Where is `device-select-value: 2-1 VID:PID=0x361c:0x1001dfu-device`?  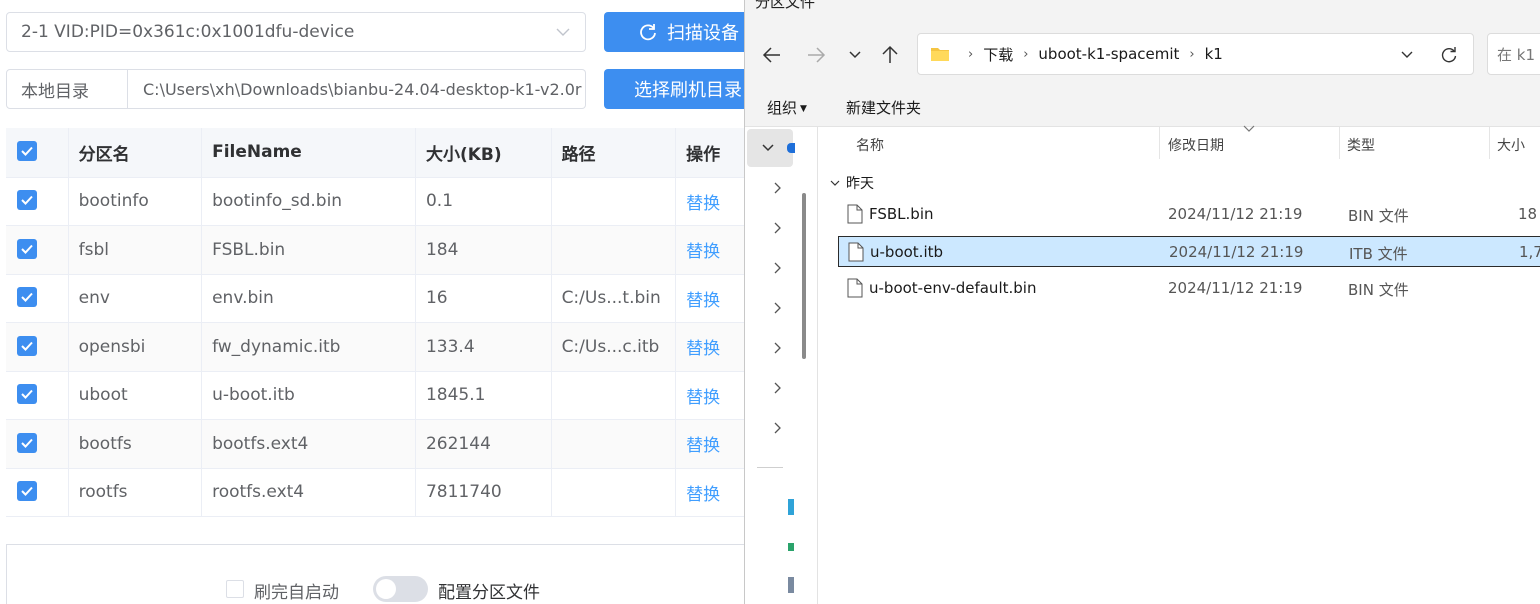 device-select-value: 2-1 VID:PID=0x361c:0x1001dfu-device is located at coordinates (188, 32).